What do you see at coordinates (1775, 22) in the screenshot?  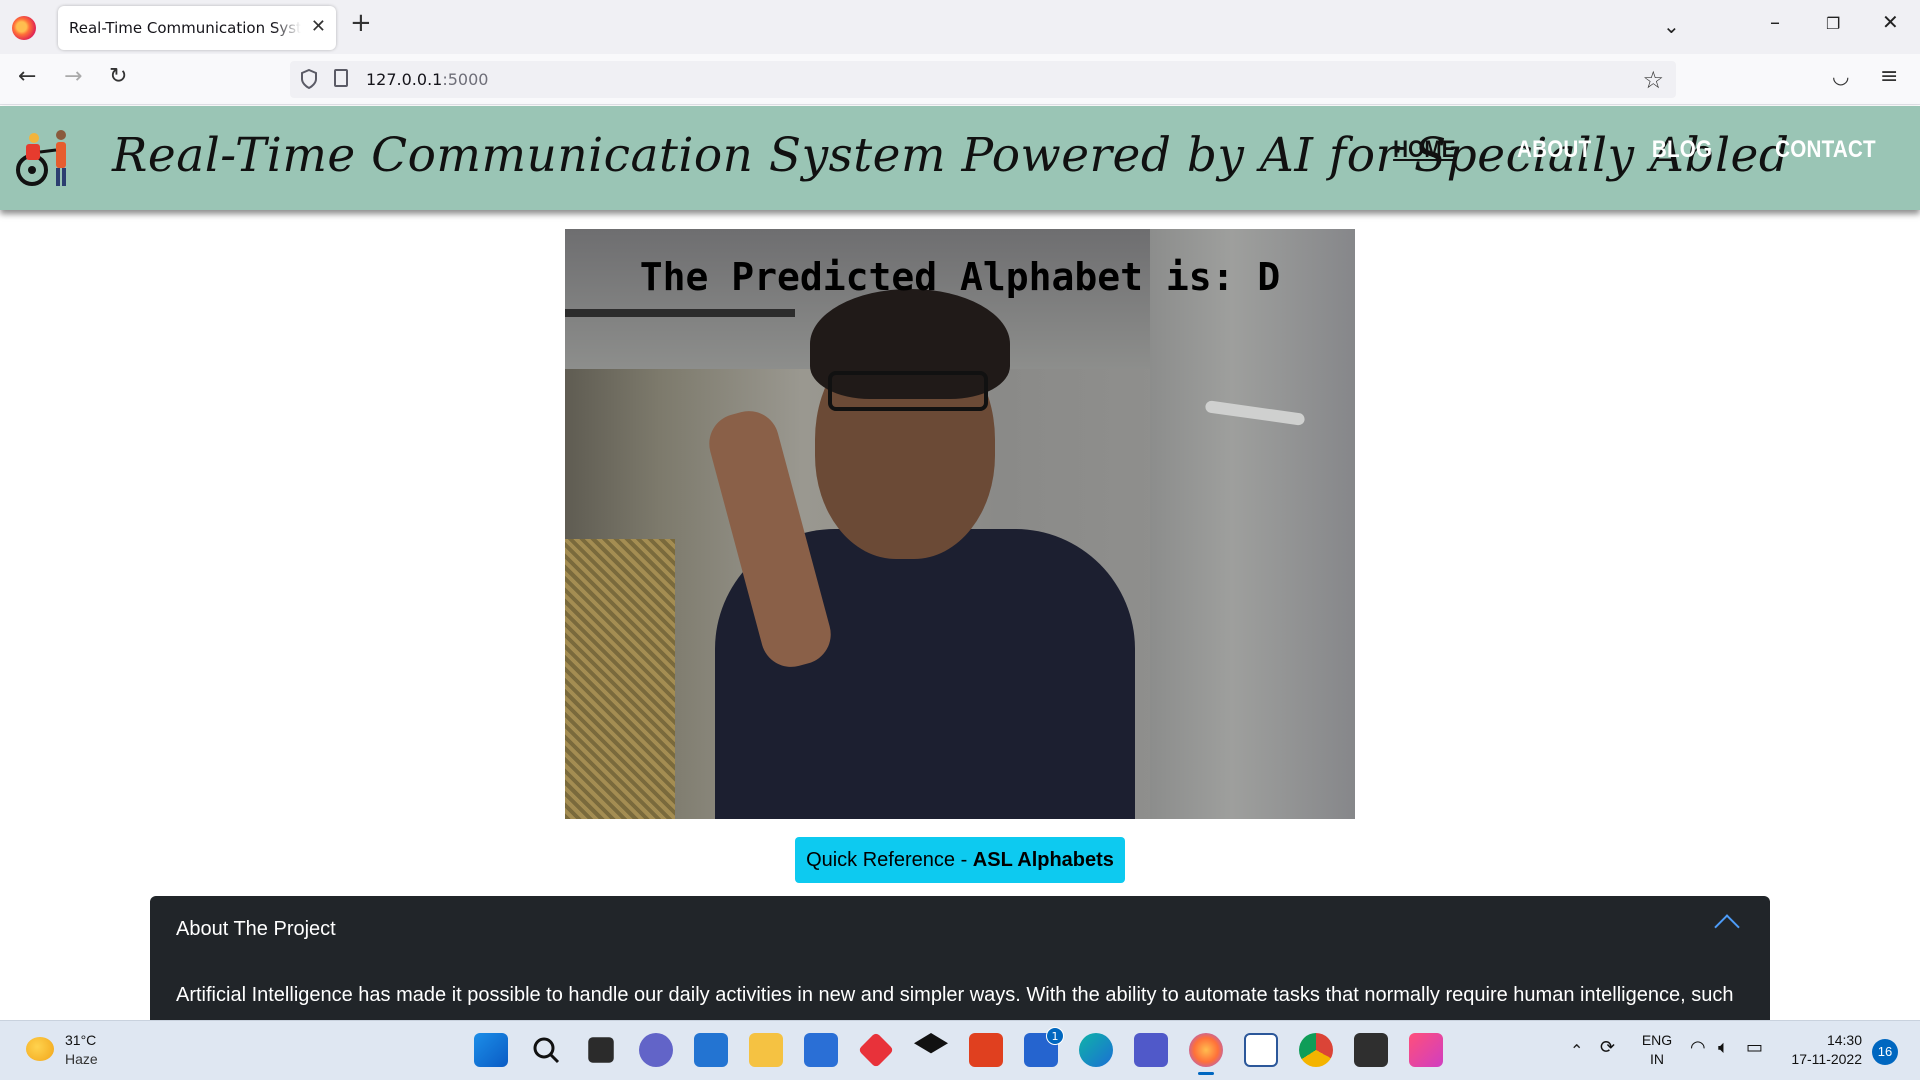 I see `minimize-icon: –` at bounding box center [1775, 22].